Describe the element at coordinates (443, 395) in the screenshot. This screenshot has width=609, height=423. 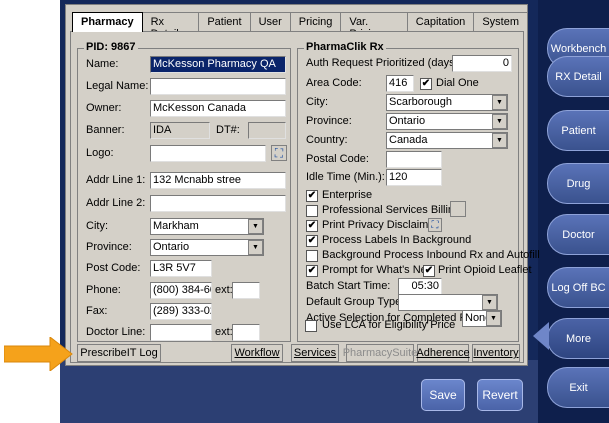
I see `save-button: Save` at that location.